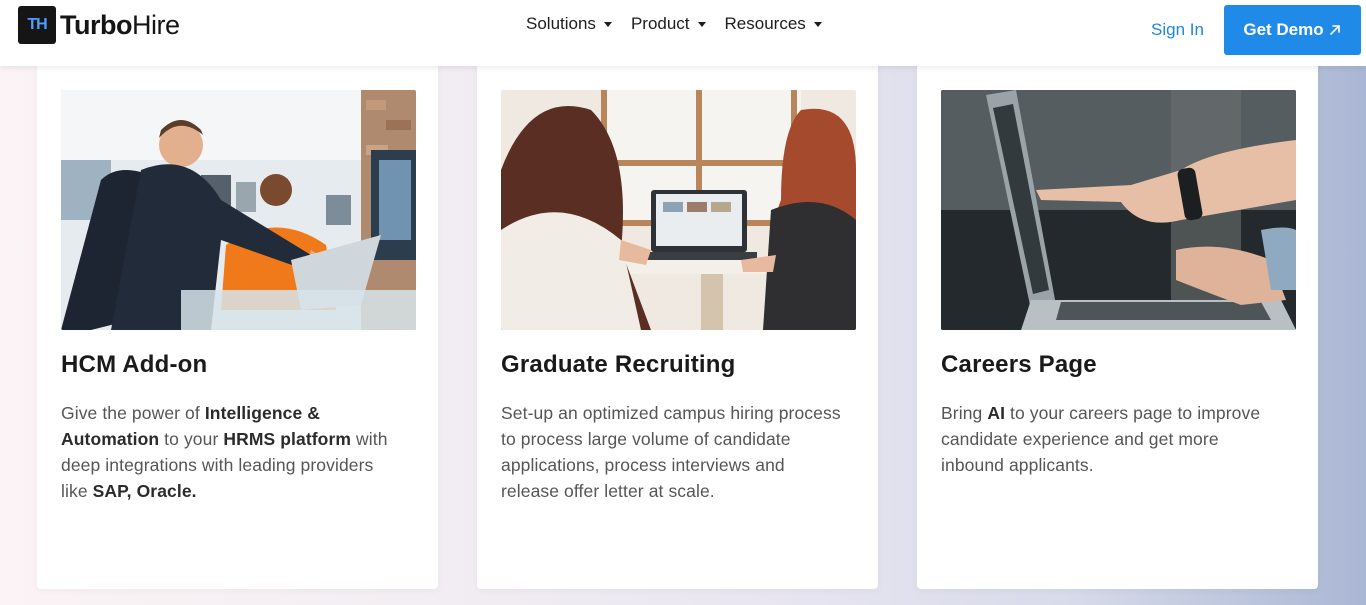 This screenshot has width=1366, height=605. What do you see at coordinates (144, 491) in the screenshot?
I see `desc-bold: SAP, Oracle.` at bounding box center [144, 491].